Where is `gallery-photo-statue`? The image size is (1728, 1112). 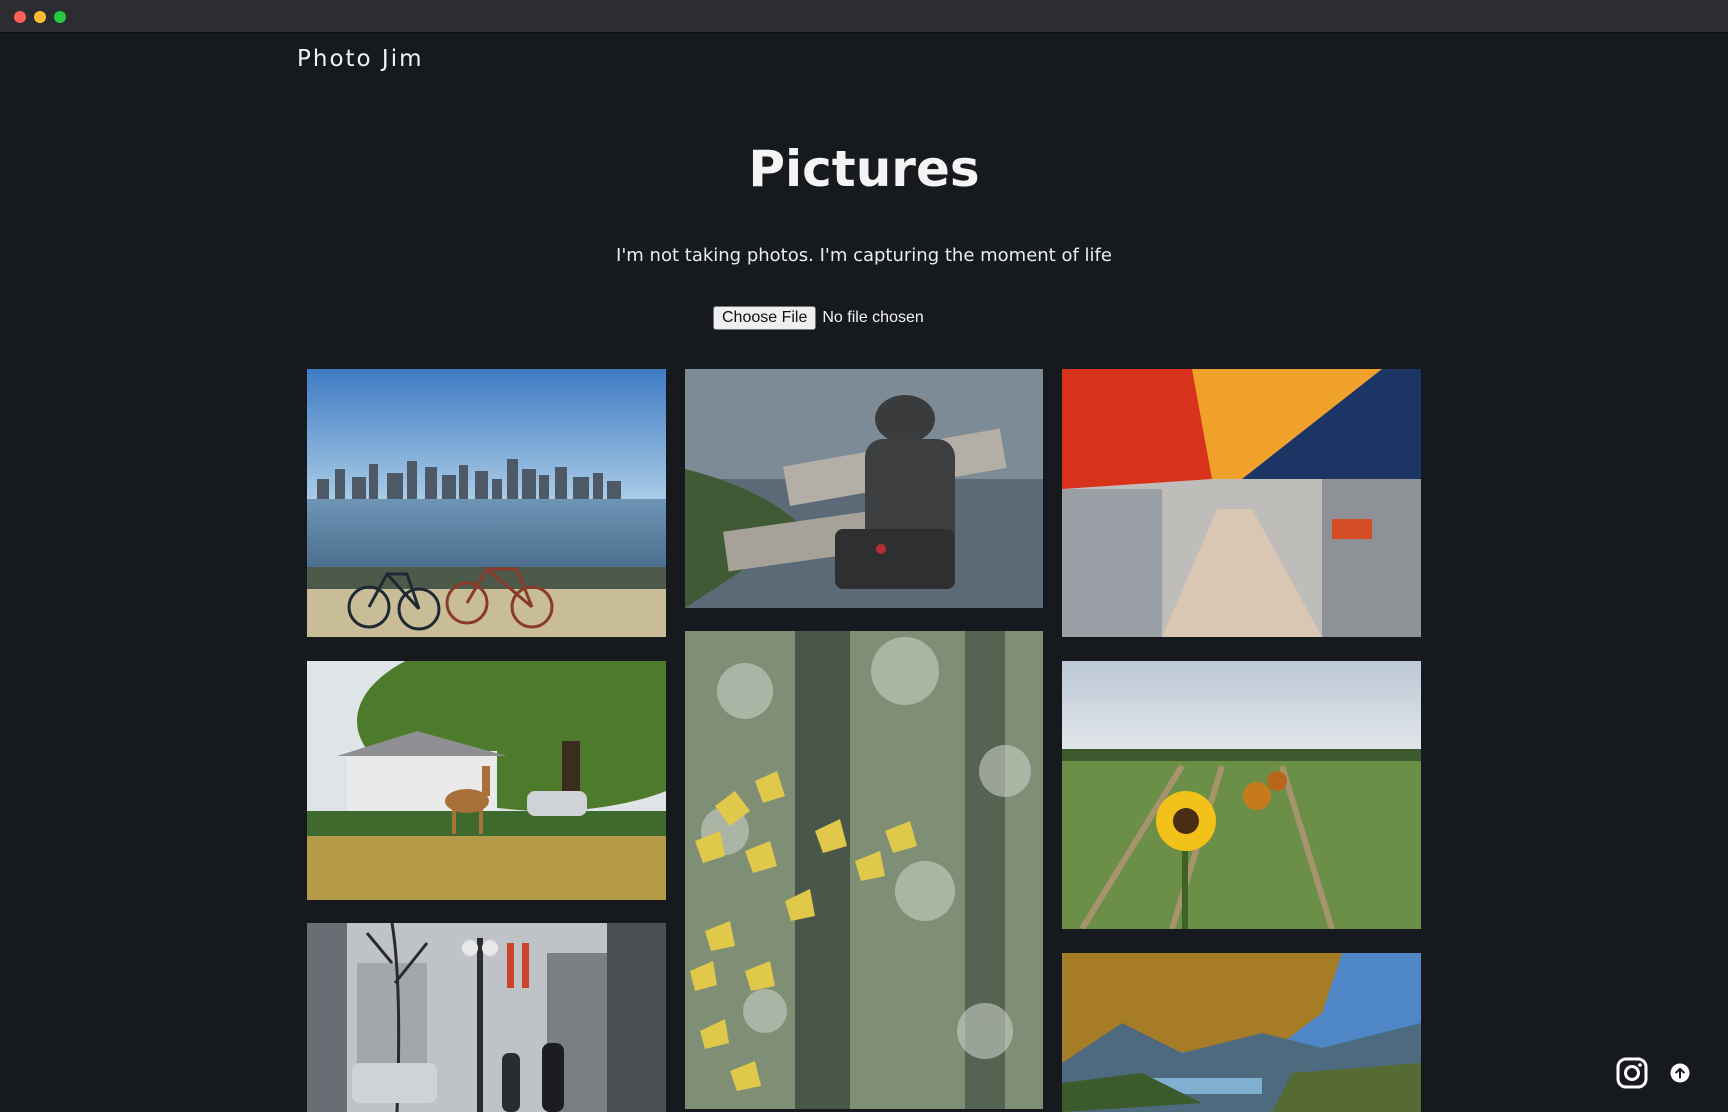 gallery-photo-statue is located at coordinates (864, 488).